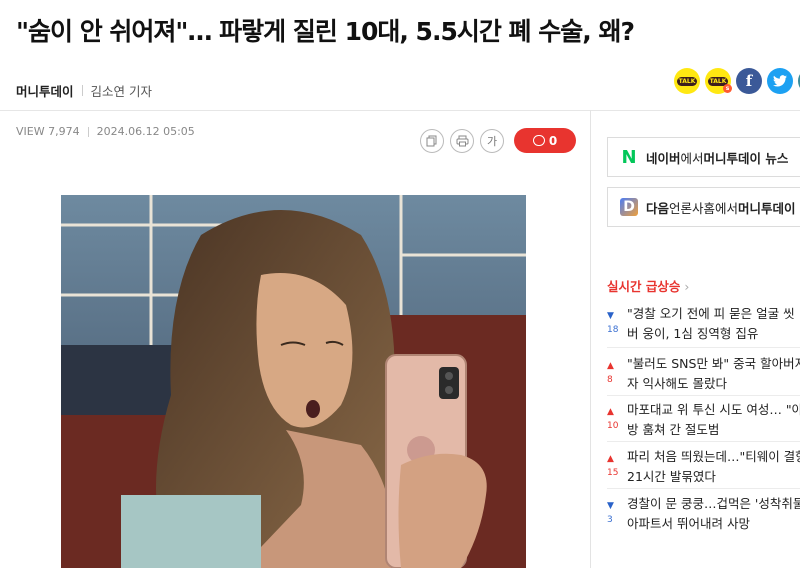  Describe the element at coordinates (88, 132) in the screenshot. I see `meta-divider` at that location.